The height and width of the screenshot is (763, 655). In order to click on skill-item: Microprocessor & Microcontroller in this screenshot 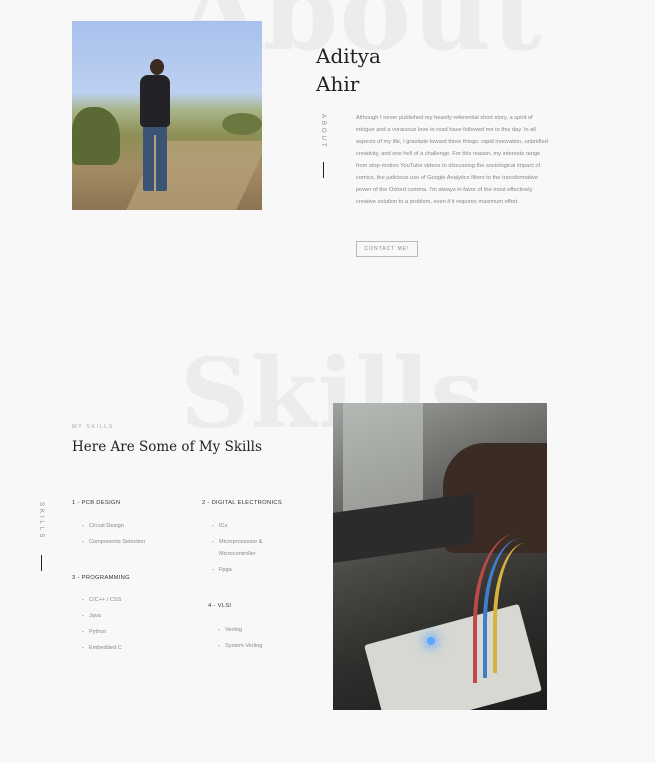, I will do `click(249, 548)`.